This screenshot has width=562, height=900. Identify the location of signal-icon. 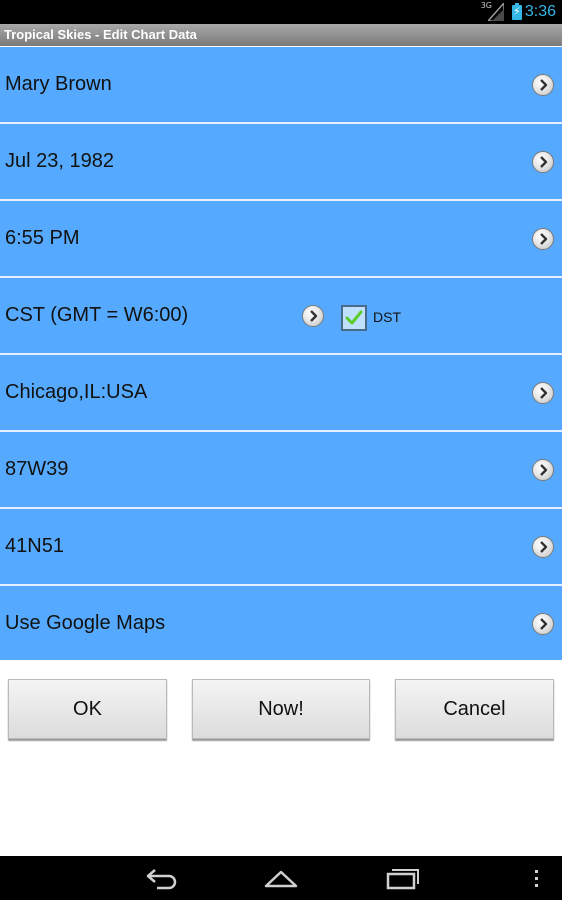
(496, 12).